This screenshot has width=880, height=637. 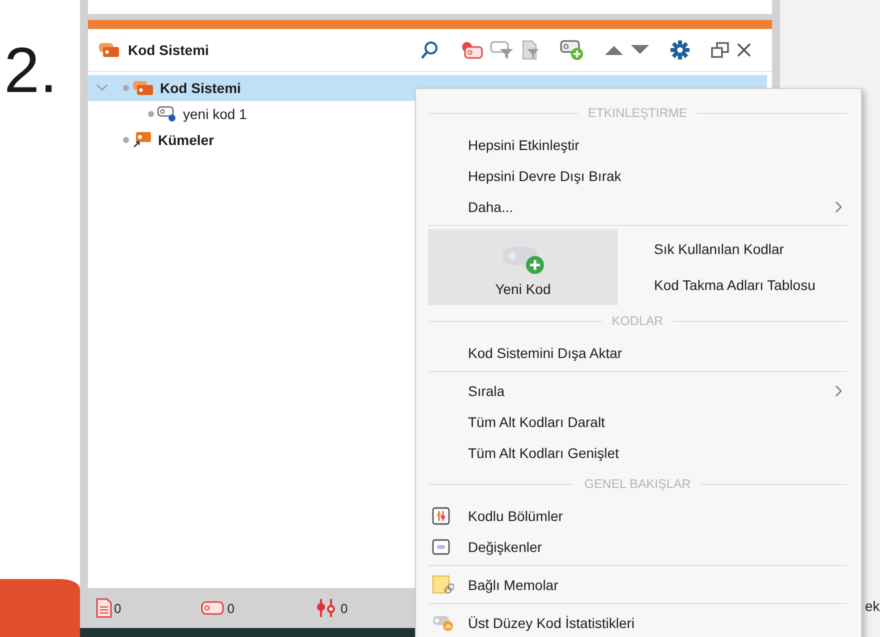 What do you see at coordinates (31, 70) in the screenshot?
I see `step-number: 2.` at bounding box center [31, 70].